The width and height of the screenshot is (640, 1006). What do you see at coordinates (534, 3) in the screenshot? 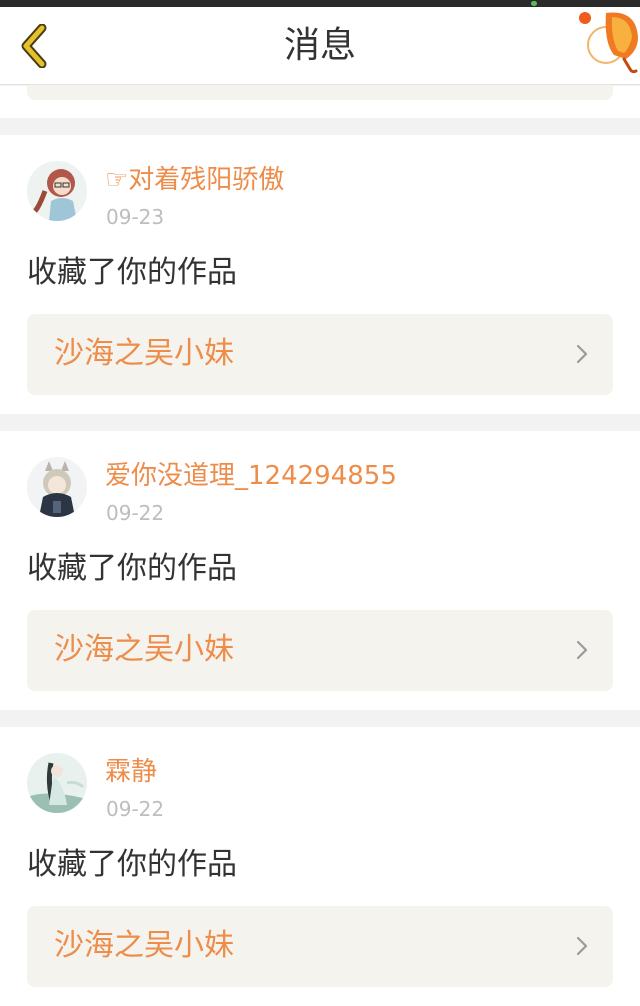
I see `status-indicator` at bounding box center [534, 3].